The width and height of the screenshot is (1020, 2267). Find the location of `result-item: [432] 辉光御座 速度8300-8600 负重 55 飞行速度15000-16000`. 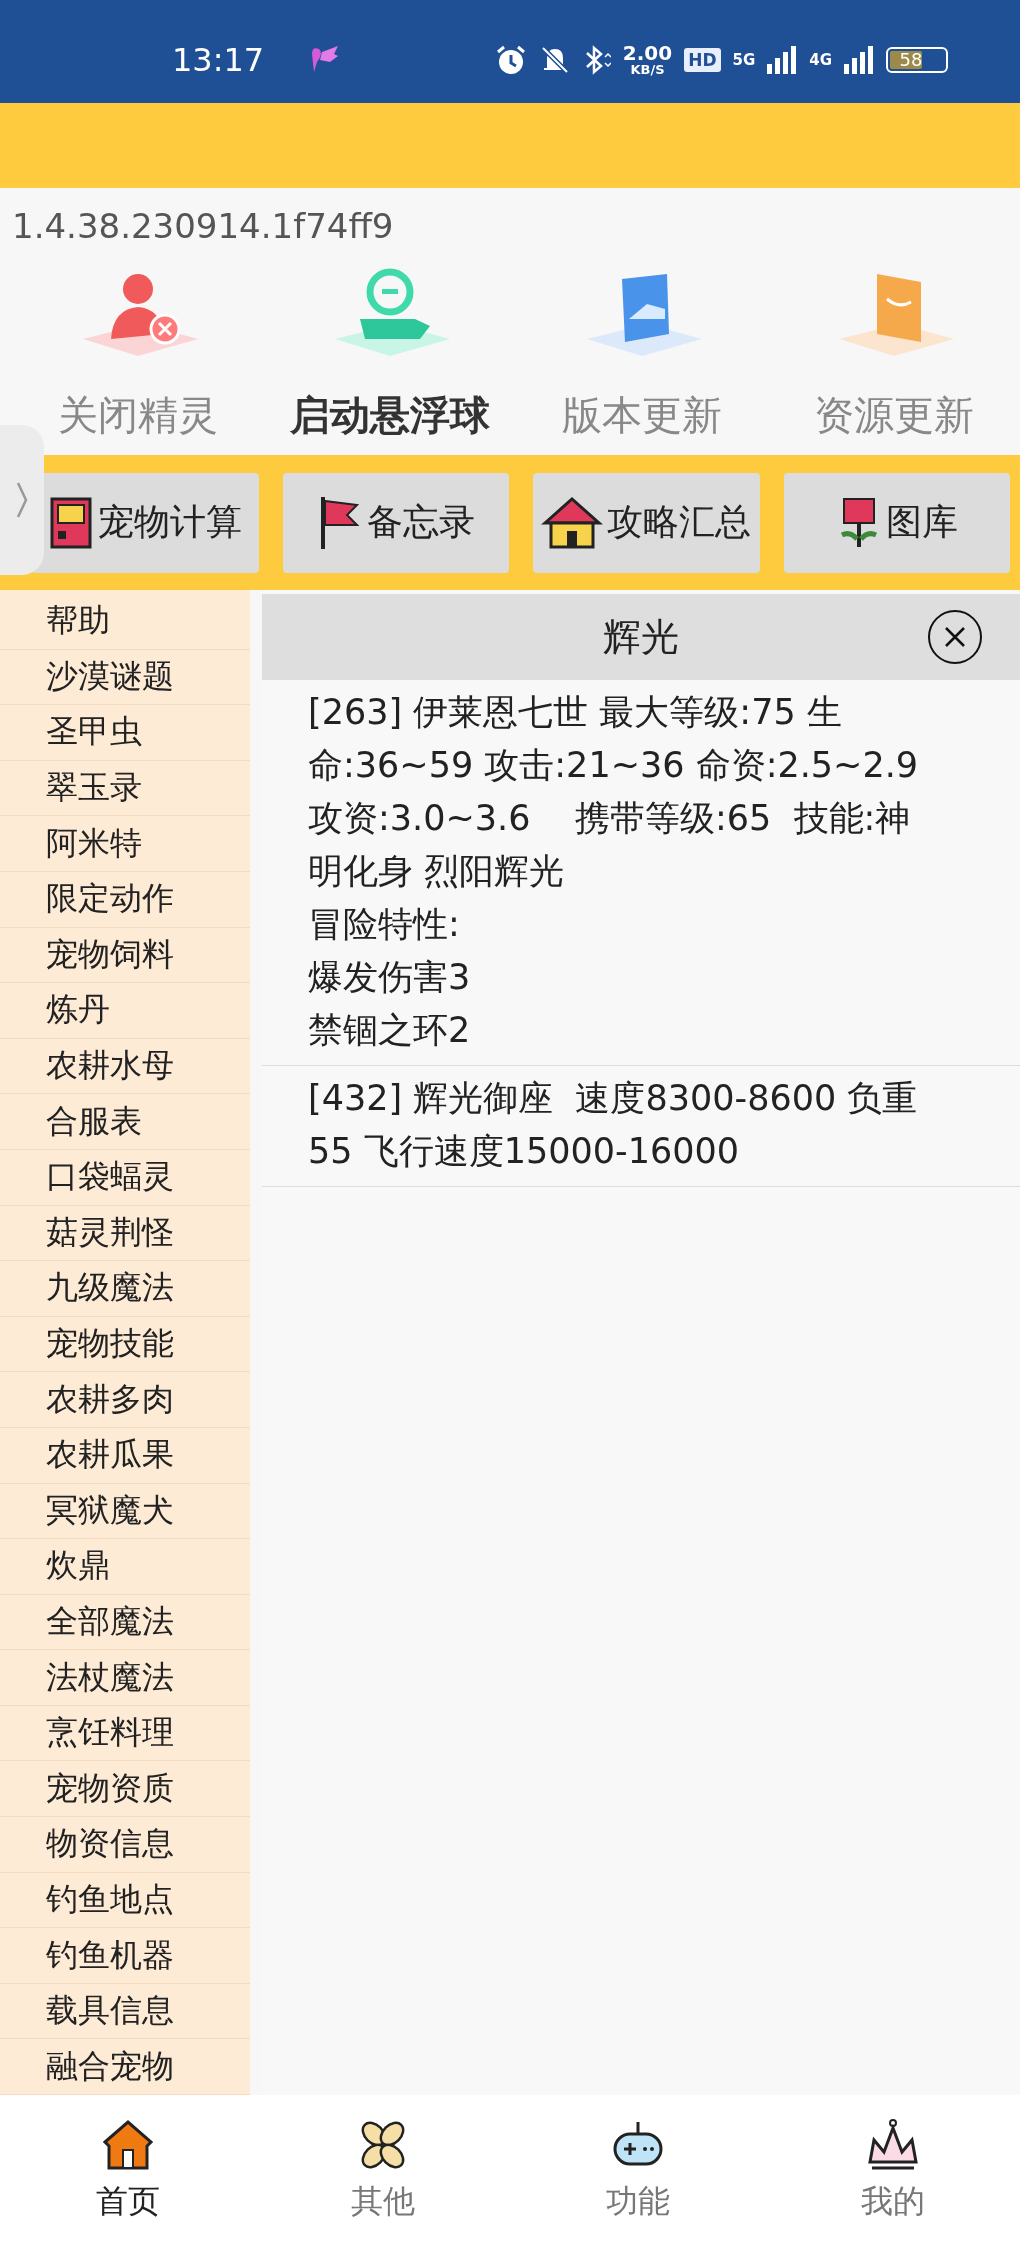

result-item: [432] 辉光御座 速度8300-8600 负重 55 飞行速度15000-16000 is located at coordinates (641, 1126).